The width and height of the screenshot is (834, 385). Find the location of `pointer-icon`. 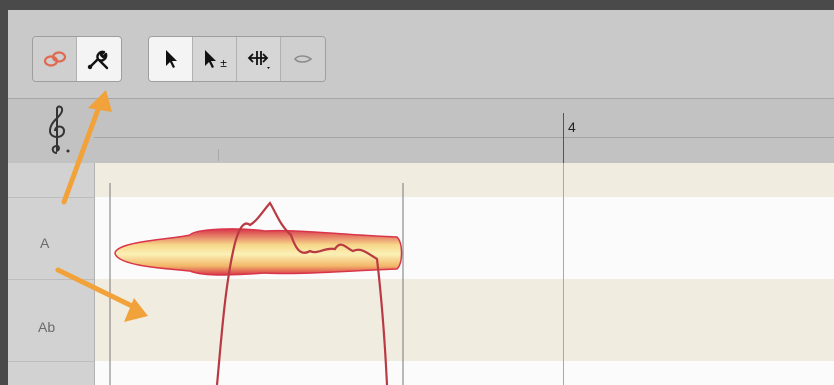

pointer-icon is located at coordinates (171, 59).